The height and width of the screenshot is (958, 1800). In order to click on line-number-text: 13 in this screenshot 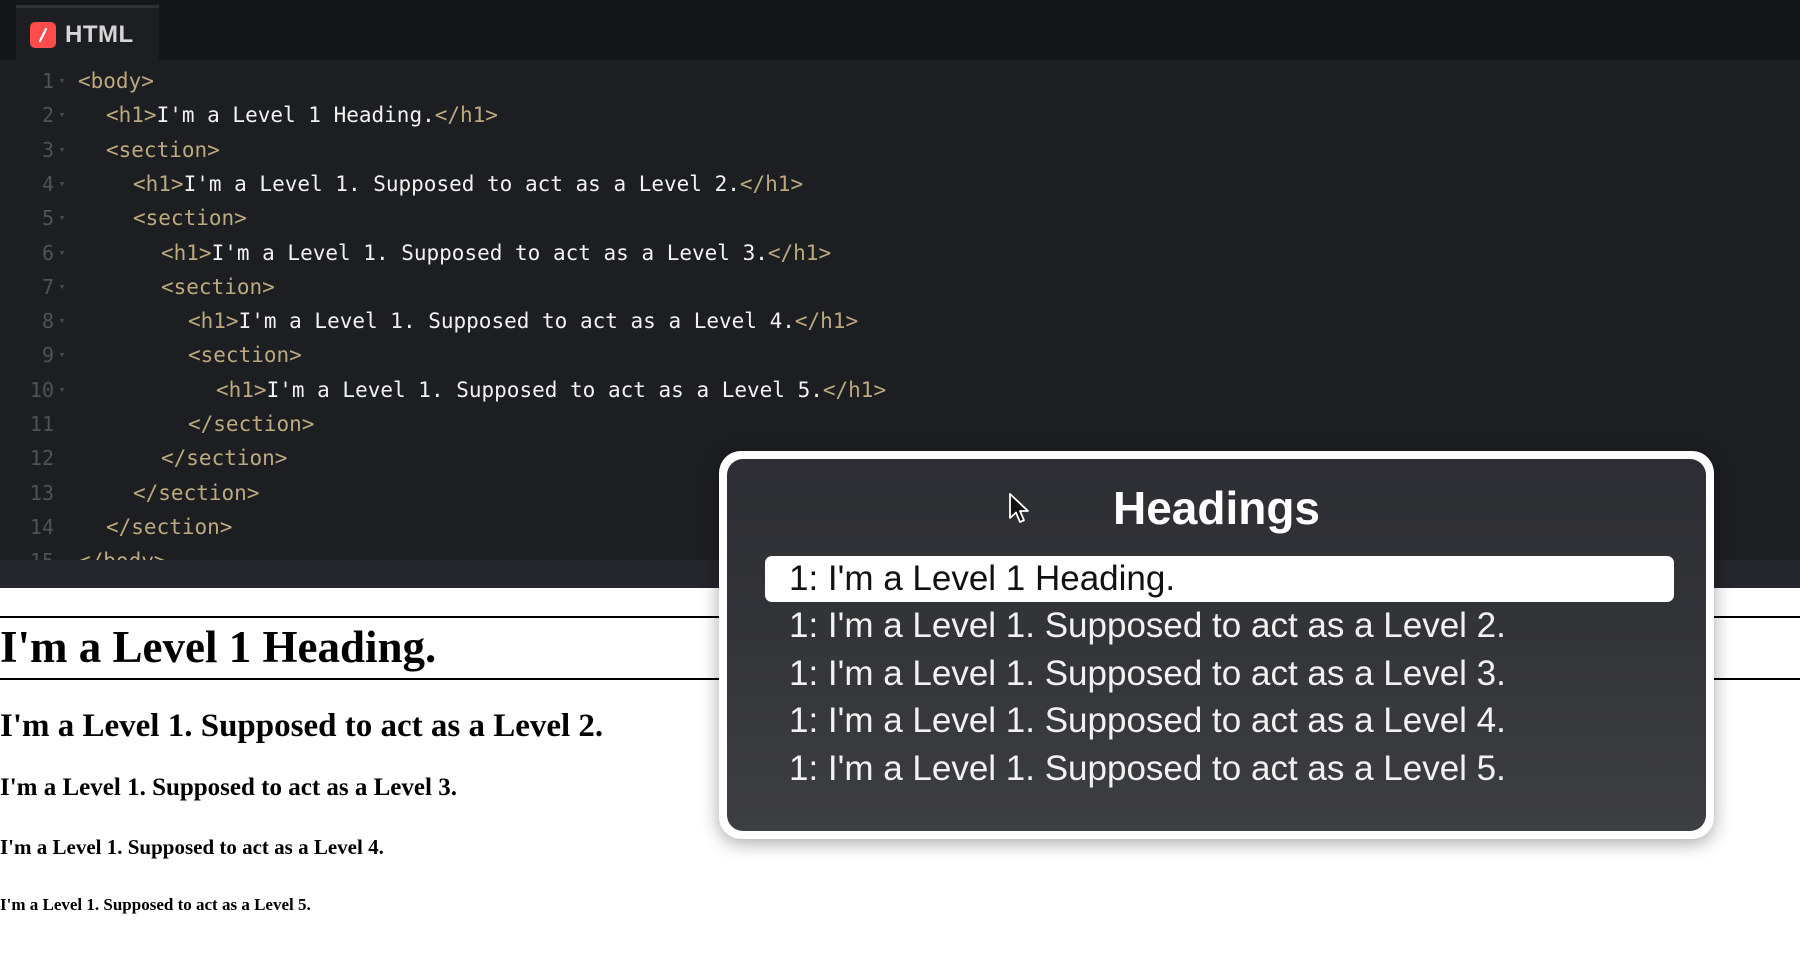, I will do `click(41, 493)`.